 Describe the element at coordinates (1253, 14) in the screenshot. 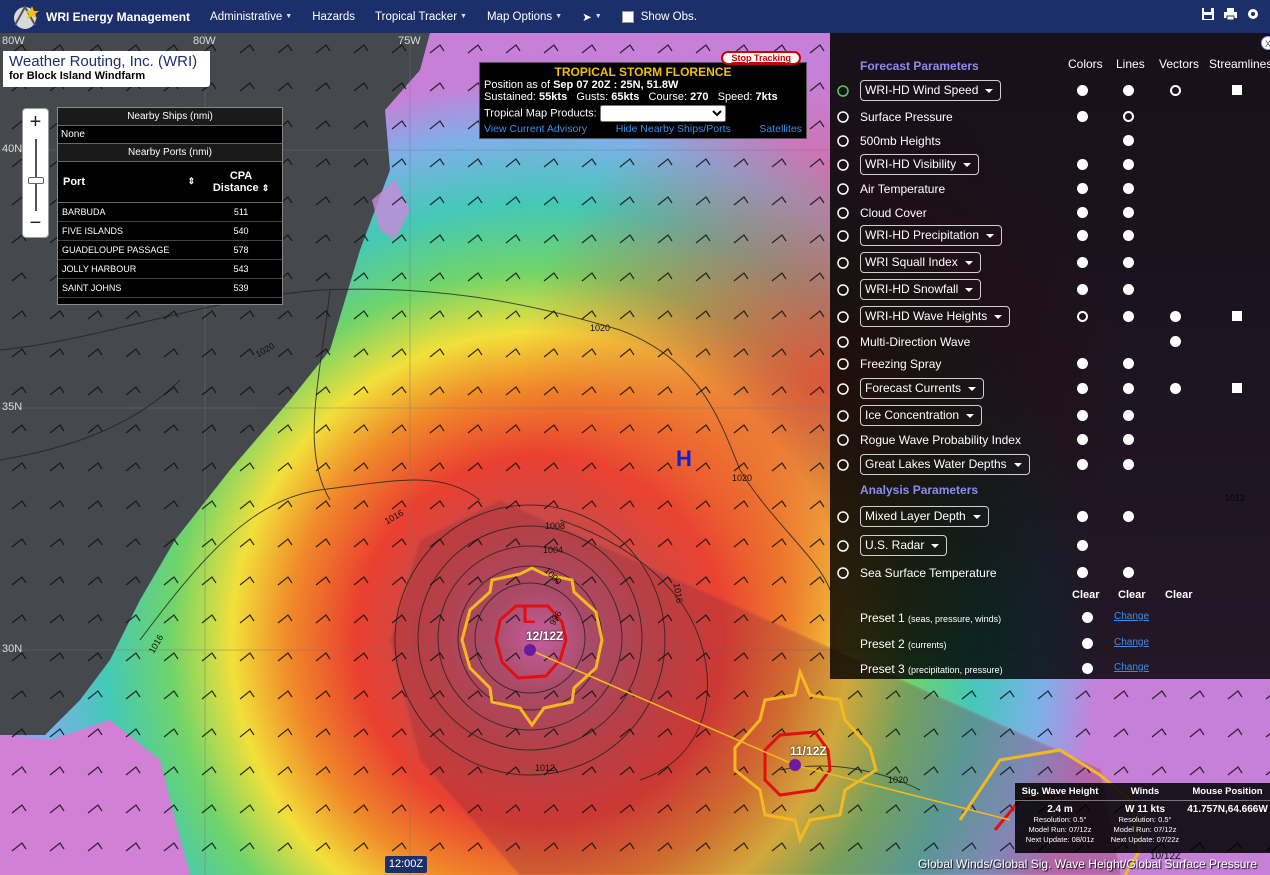

I see `settings-icon` at that location.